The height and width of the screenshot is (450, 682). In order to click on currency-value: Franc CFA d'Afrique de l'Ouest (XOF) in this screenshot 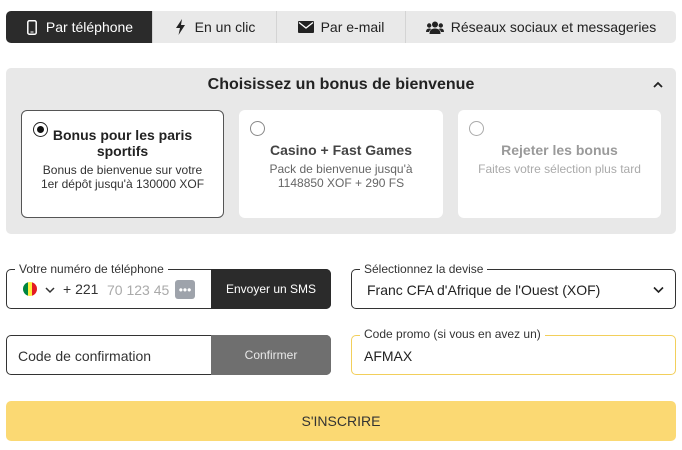, I will do `click(484, 290)`.